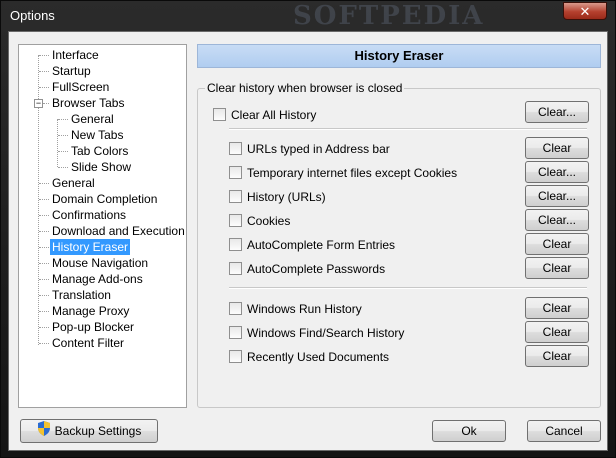  I want to click on history-urls-checkbox, so click(235, 196).